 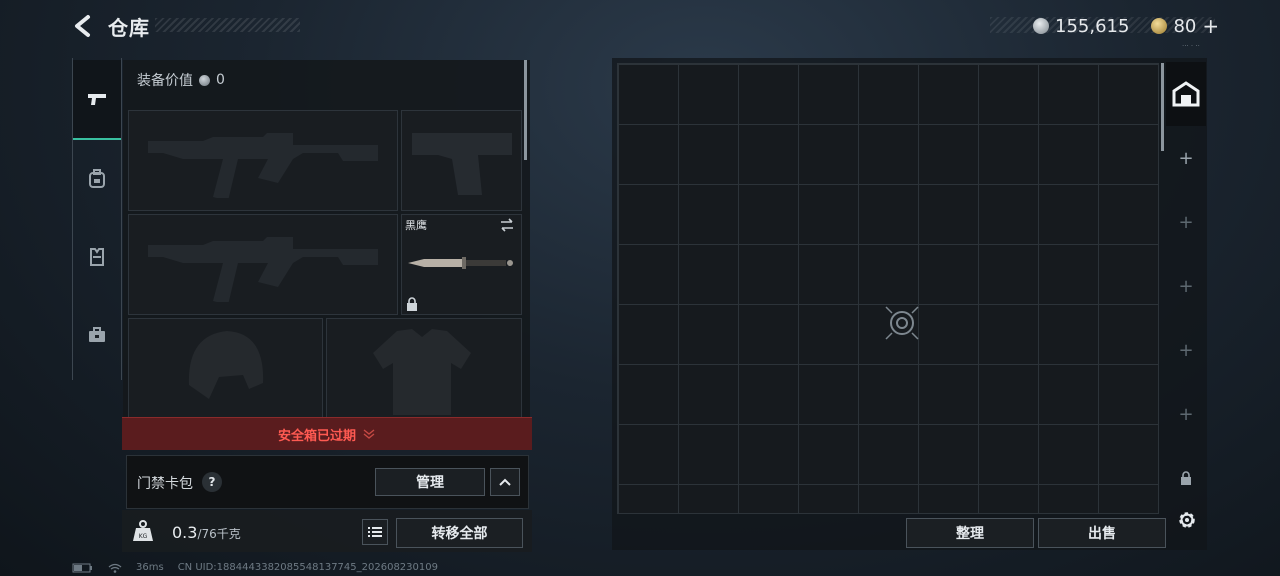 I want to click on add-storage-tab-3: +, so click(x=1186, y=286).